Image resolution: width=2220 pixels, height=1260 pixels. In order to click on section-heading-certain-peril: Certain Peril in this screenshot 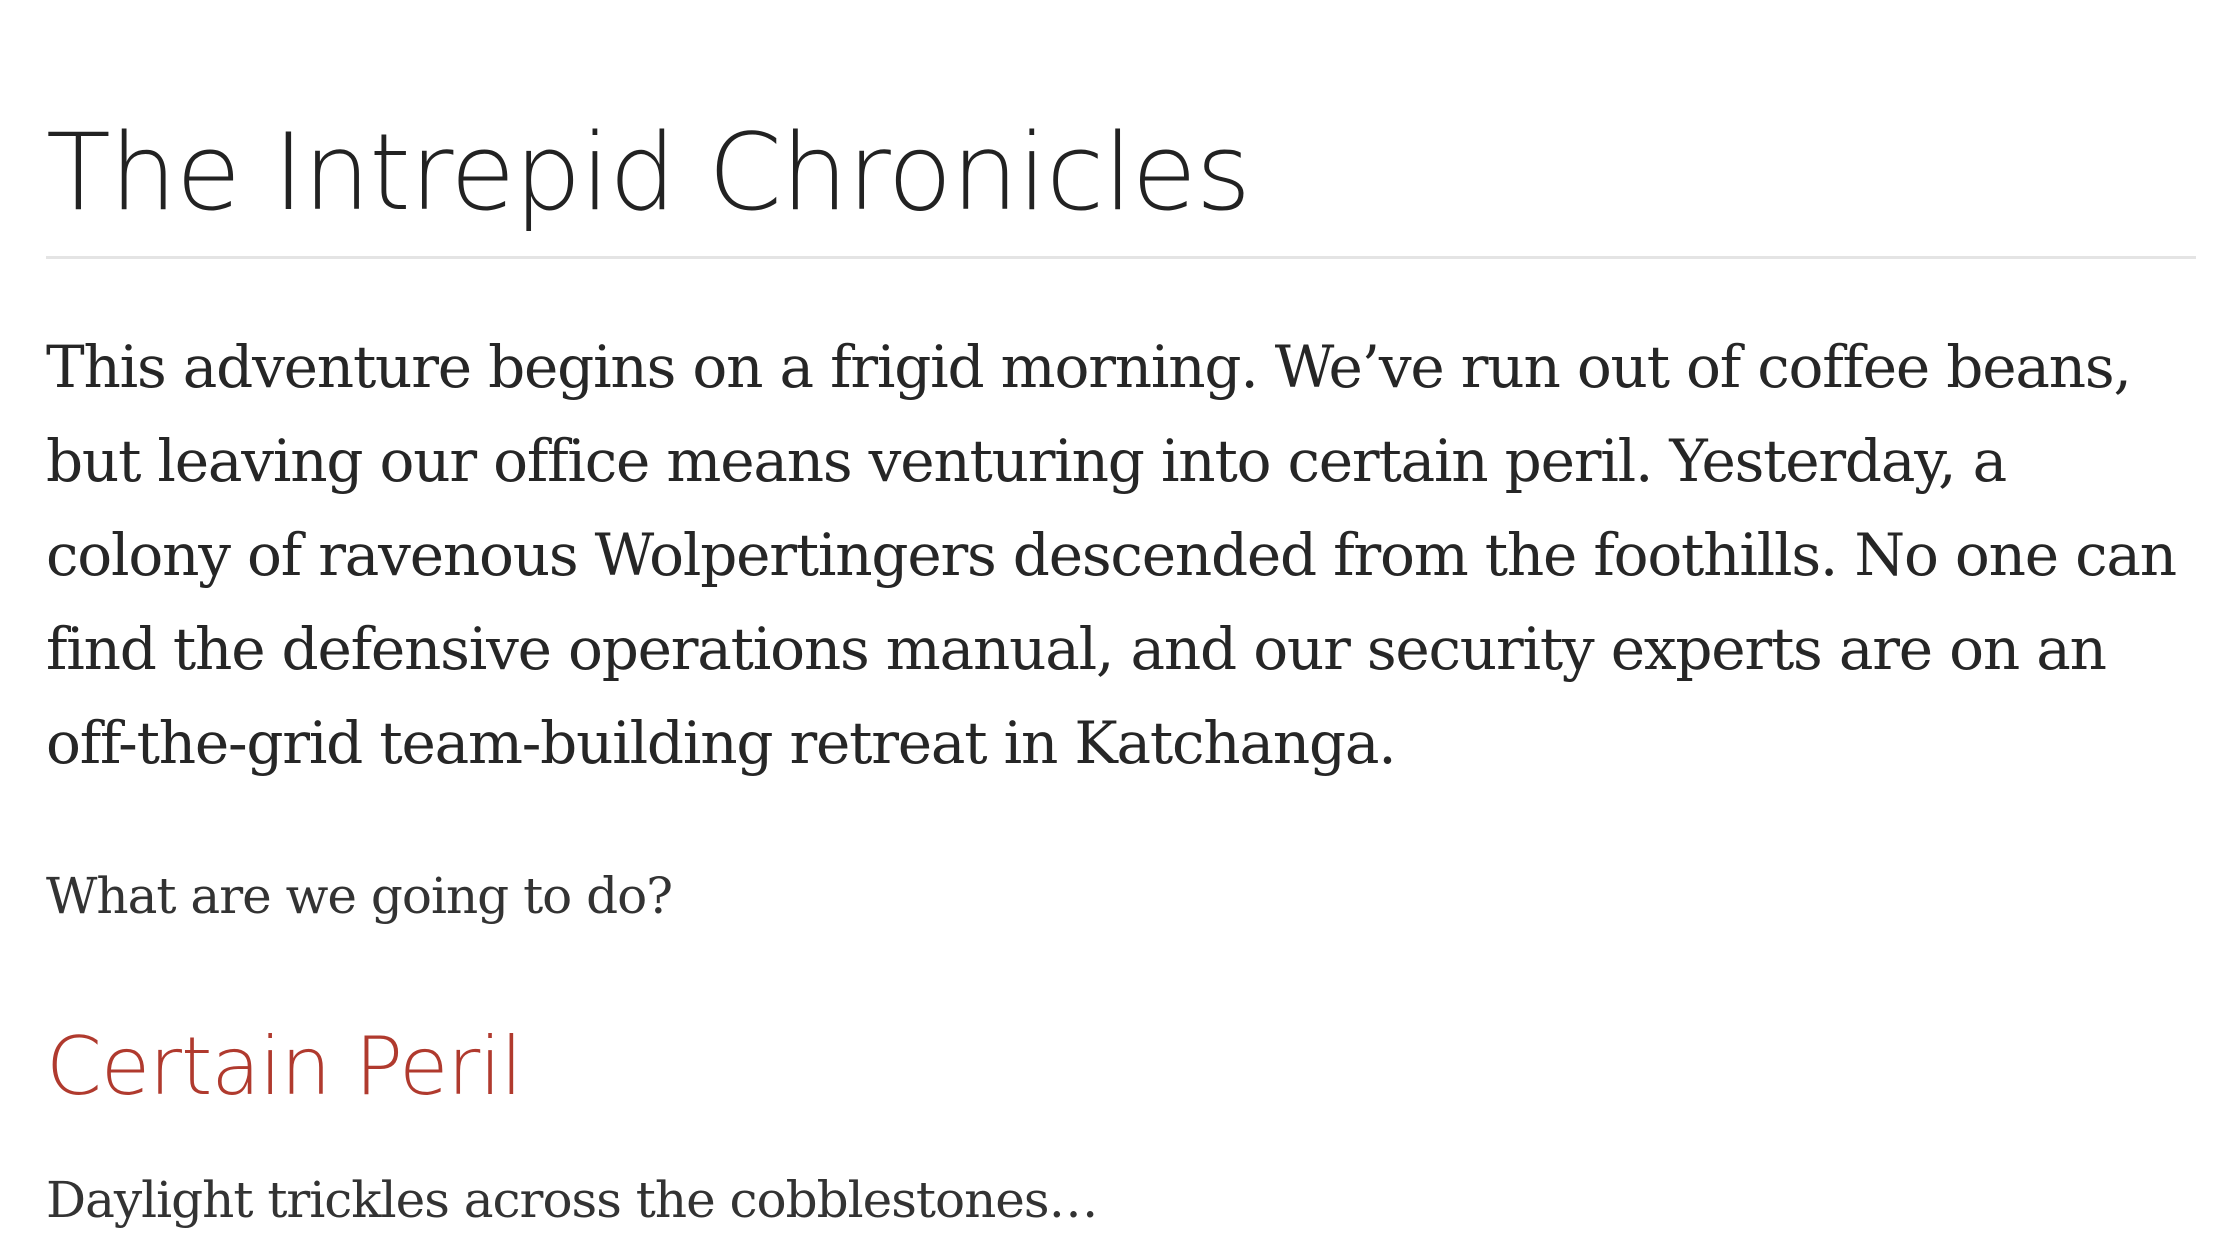, I will do `click(284, 1066)`.